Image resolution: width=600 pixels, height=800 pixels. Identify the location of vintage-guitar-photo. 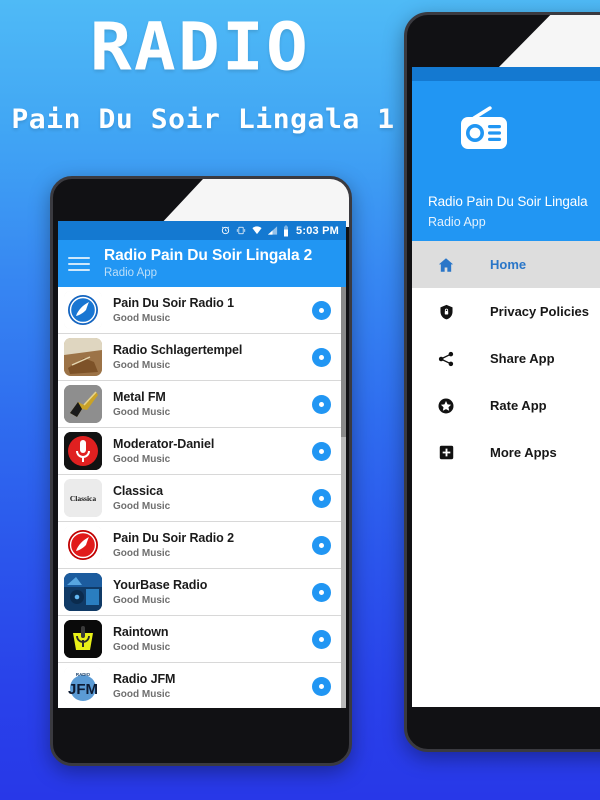
(83, 357).